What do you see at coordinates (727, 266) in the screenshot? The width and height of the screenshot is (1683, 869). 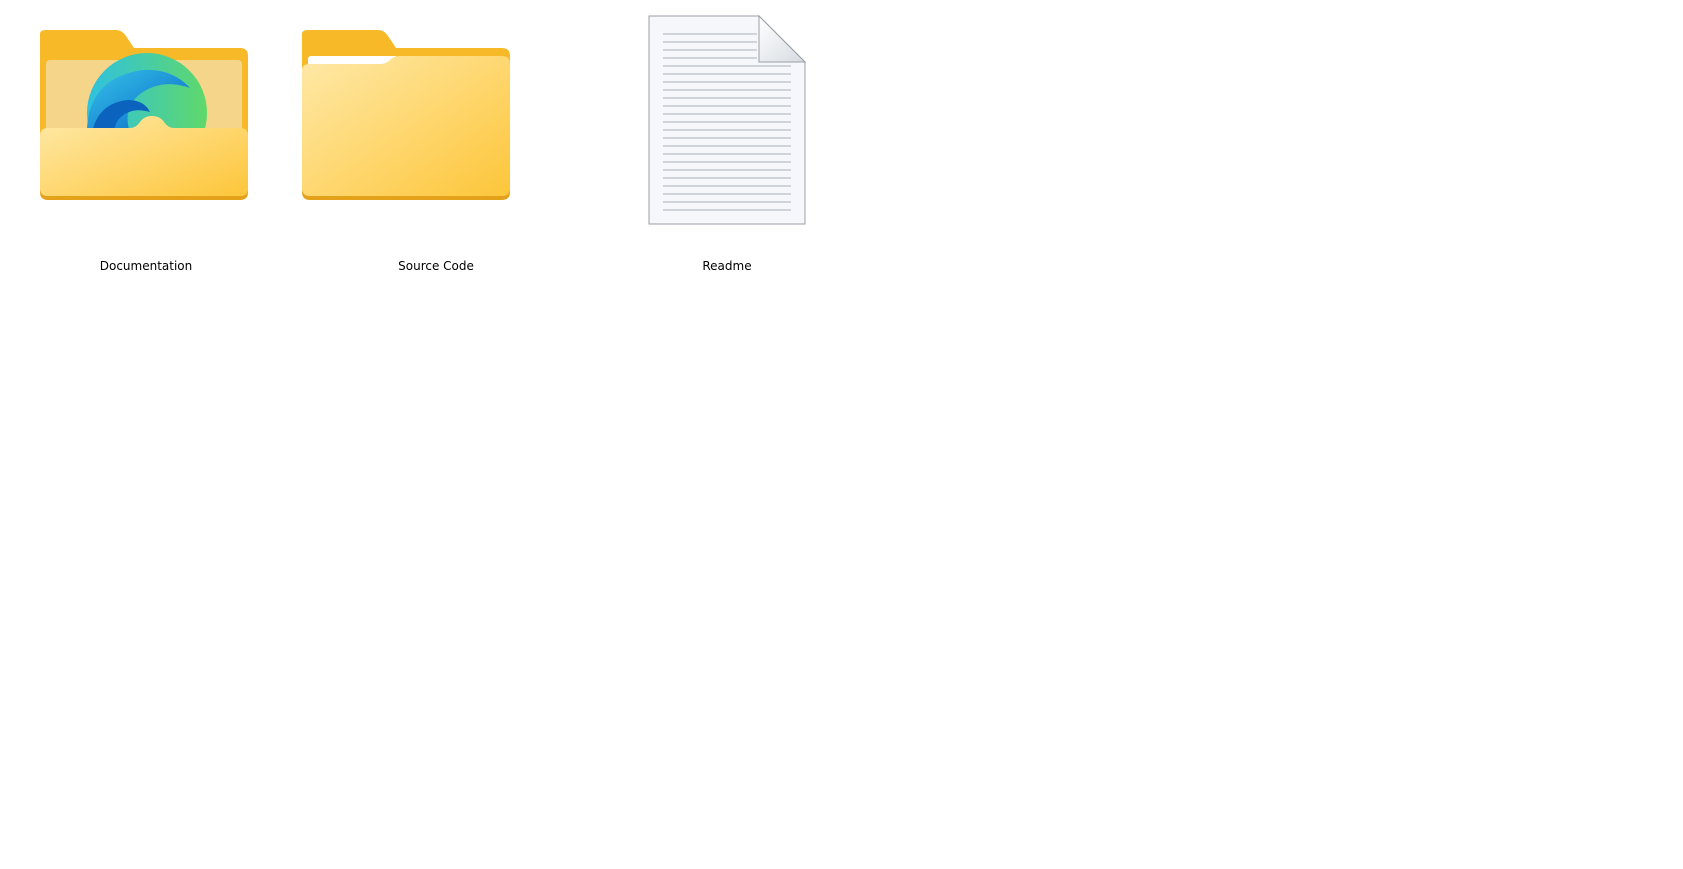 I see `file-label: Readme` at bounding box center [727, 266].